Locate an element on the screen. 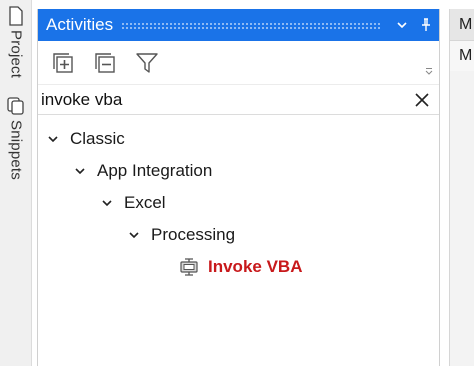  collapse-all-button is located at coordinates (105, 63).